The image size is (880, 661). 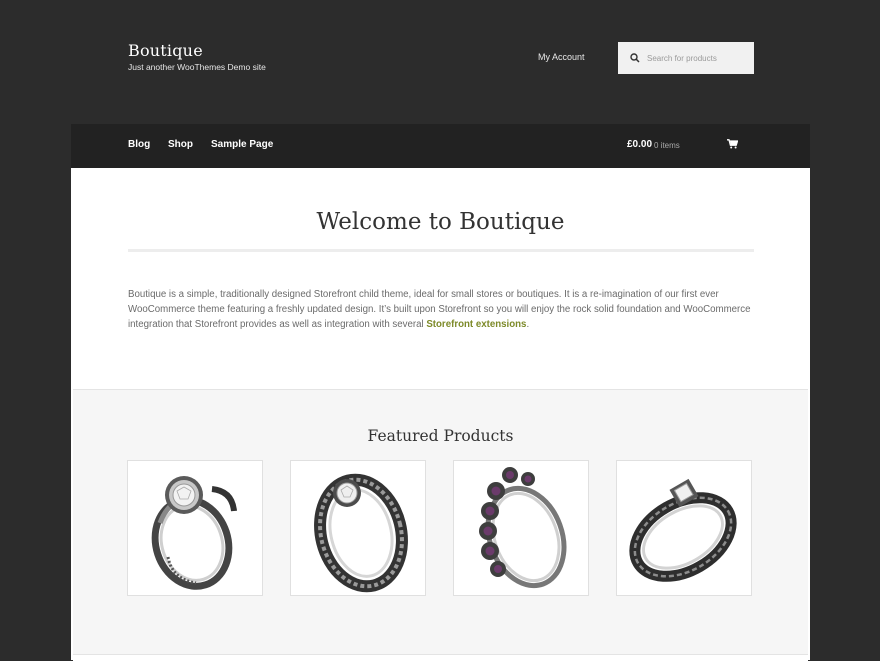 I want to click on ring-gemstone-cluster-image, so click(x=523, y=528).